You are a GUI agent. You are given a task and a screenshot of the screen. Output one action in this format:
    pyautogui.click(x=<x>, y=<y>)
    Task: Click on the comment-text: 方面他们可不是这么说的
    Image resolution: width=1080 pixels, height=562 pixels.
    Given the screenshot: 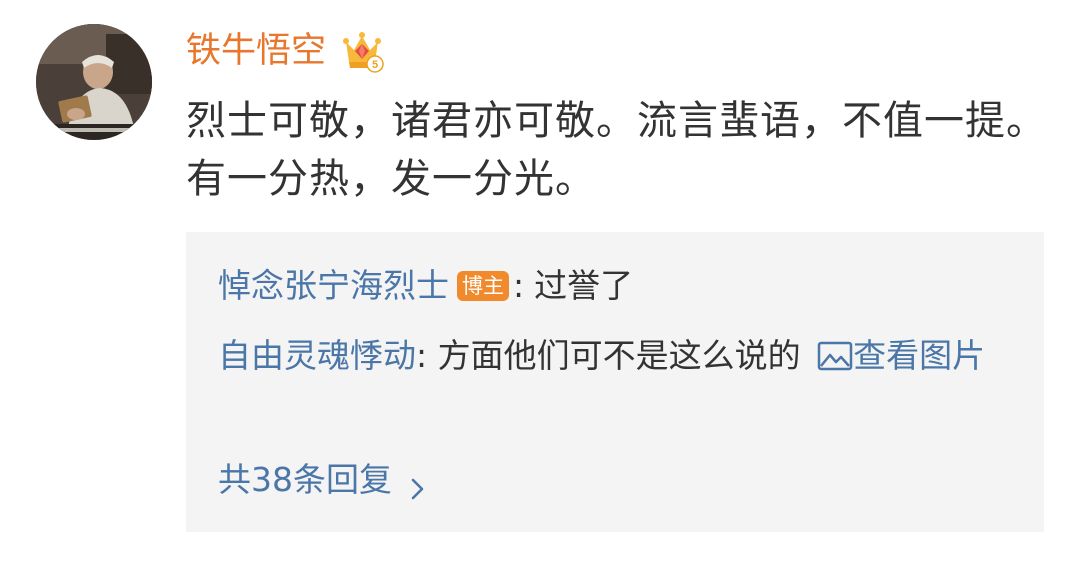 What is the action you would take?
    pyautogui.click(x=619, y=355)
    